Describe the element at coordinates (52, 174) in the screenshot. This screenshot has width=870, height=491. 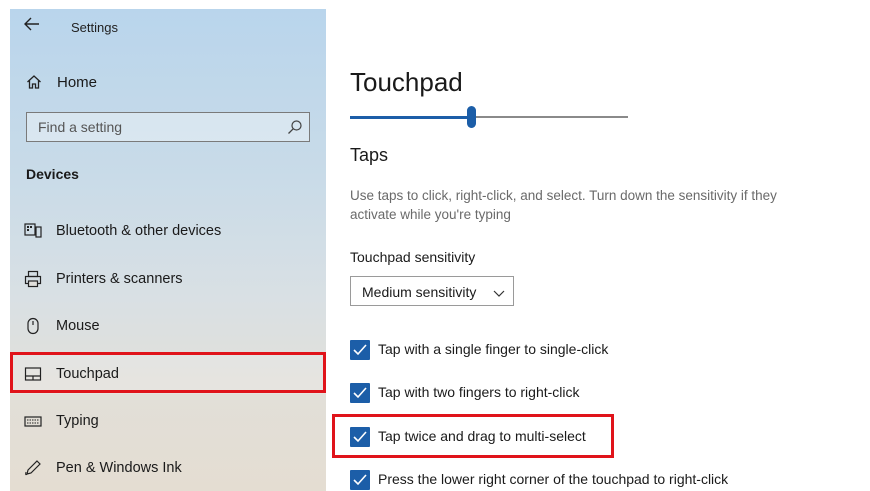
I see `section-header-devices: Devices` at that location.